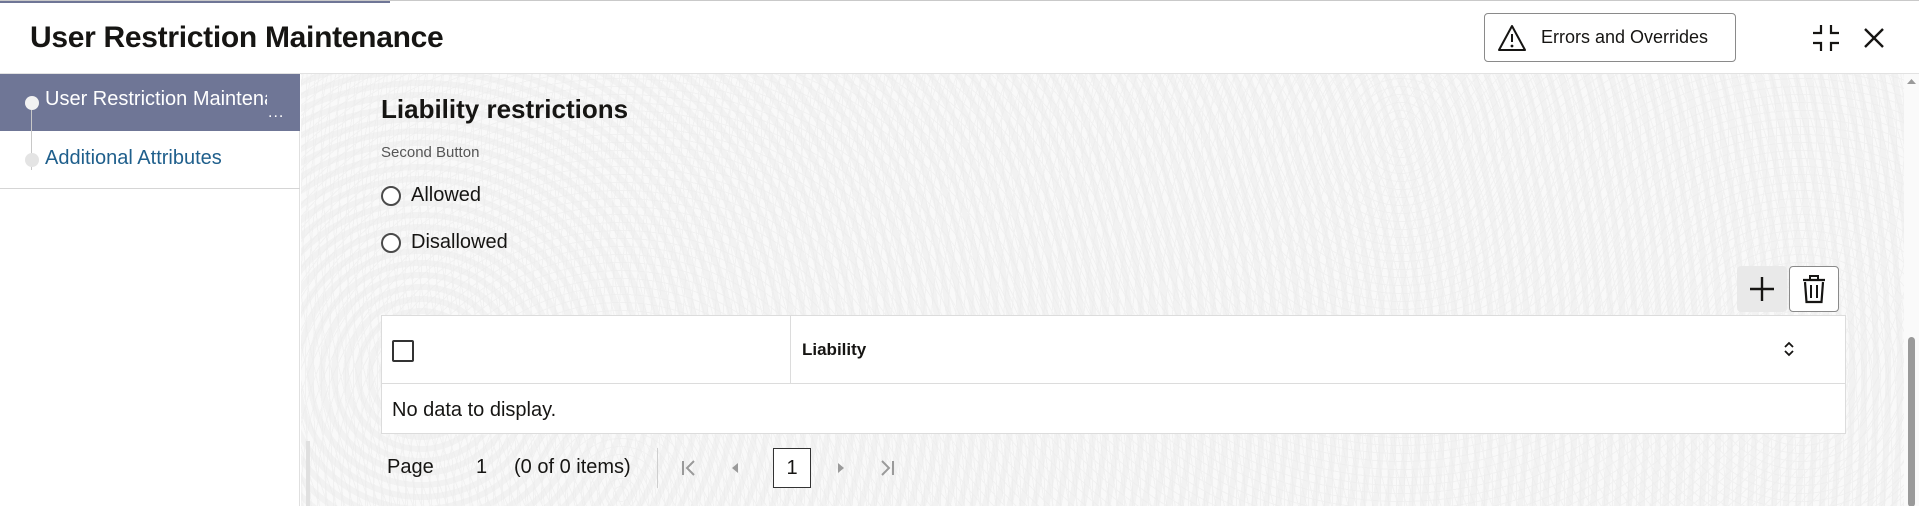 The width and height of the screenshot is (1919, 506). What do you see at coordinates (410, 467) in the screenshot?
I see `page-label: Page` at bounding box center [410, 467].